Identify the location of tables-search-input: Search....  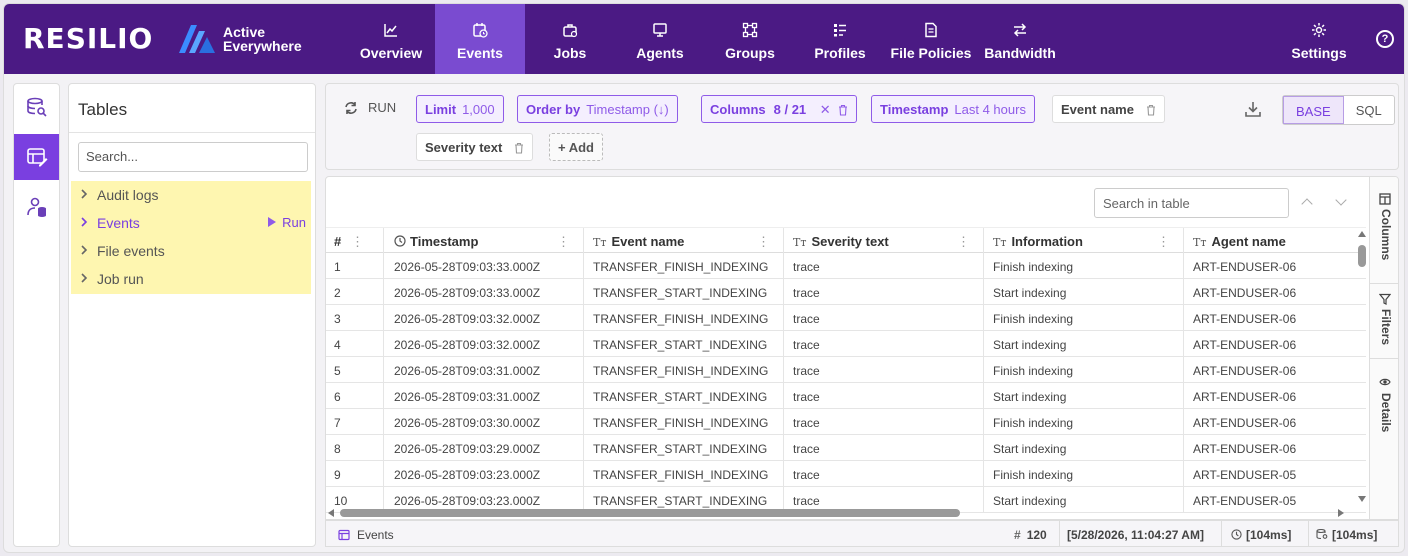
(193, 157).